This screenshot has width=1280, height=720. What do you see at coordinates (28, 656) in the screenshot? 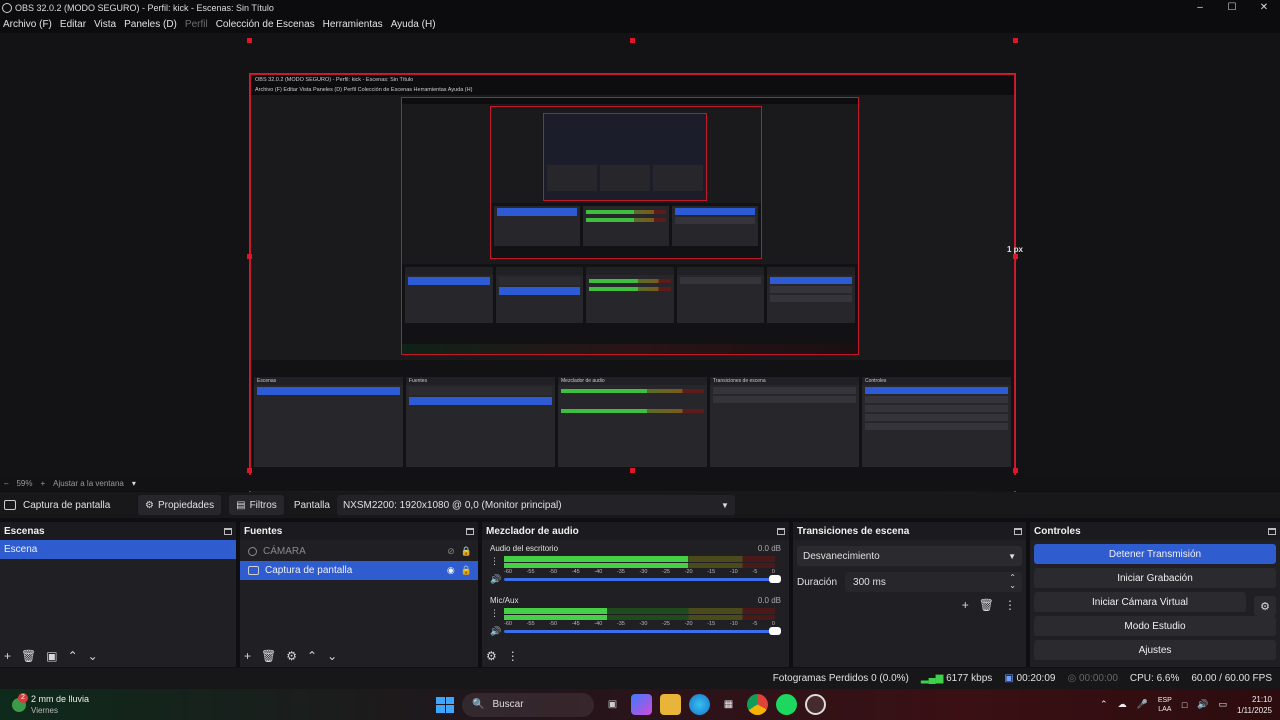
I see `remove-scene-button: 🗑` at bounding box center [28, 656].